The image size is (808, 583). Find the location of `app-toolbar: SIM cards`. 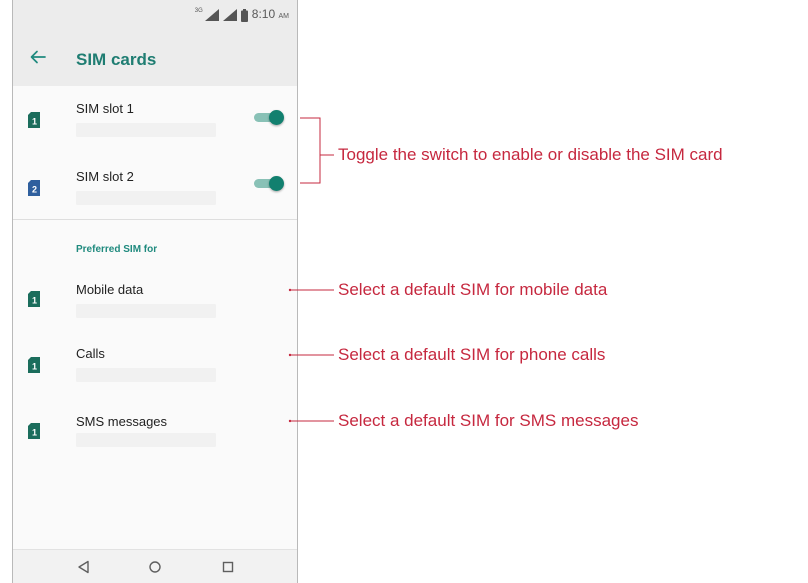

app-toolbar: SIM cards is located at coordinates (155, 58).